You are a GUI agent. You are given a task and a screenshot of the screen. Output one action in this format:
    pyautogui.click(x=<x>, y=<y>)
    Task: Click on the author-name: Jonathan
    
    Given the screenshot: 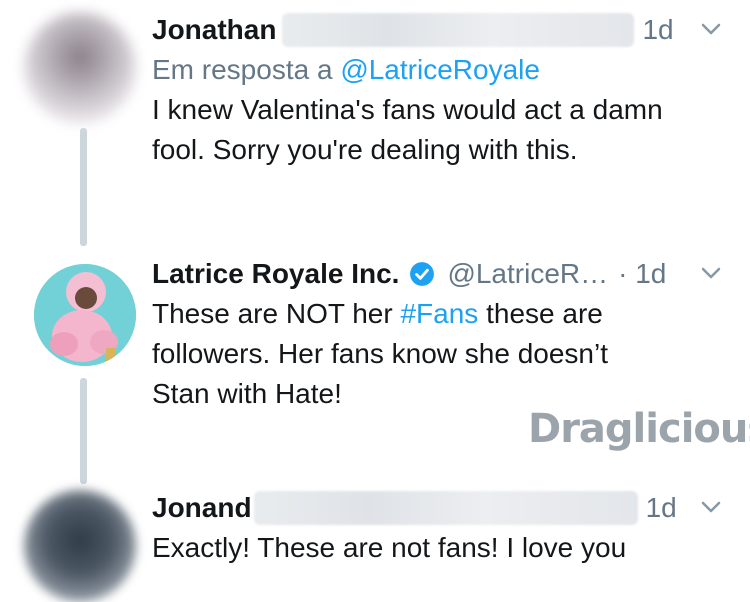 What is the action you would take?
    pyautogui.click(x=214, y=30)
    